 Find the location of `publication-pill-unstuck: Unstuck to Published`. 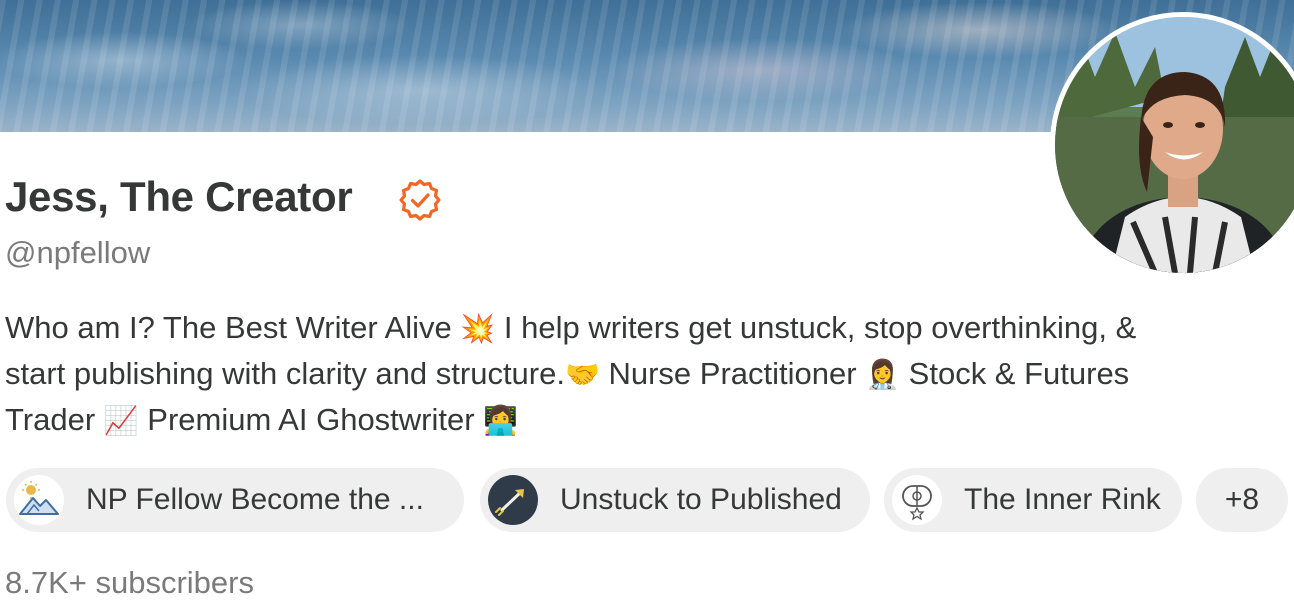

publication-pill-unstuck: Unstuck to Published is located at coordinates (675, 500).